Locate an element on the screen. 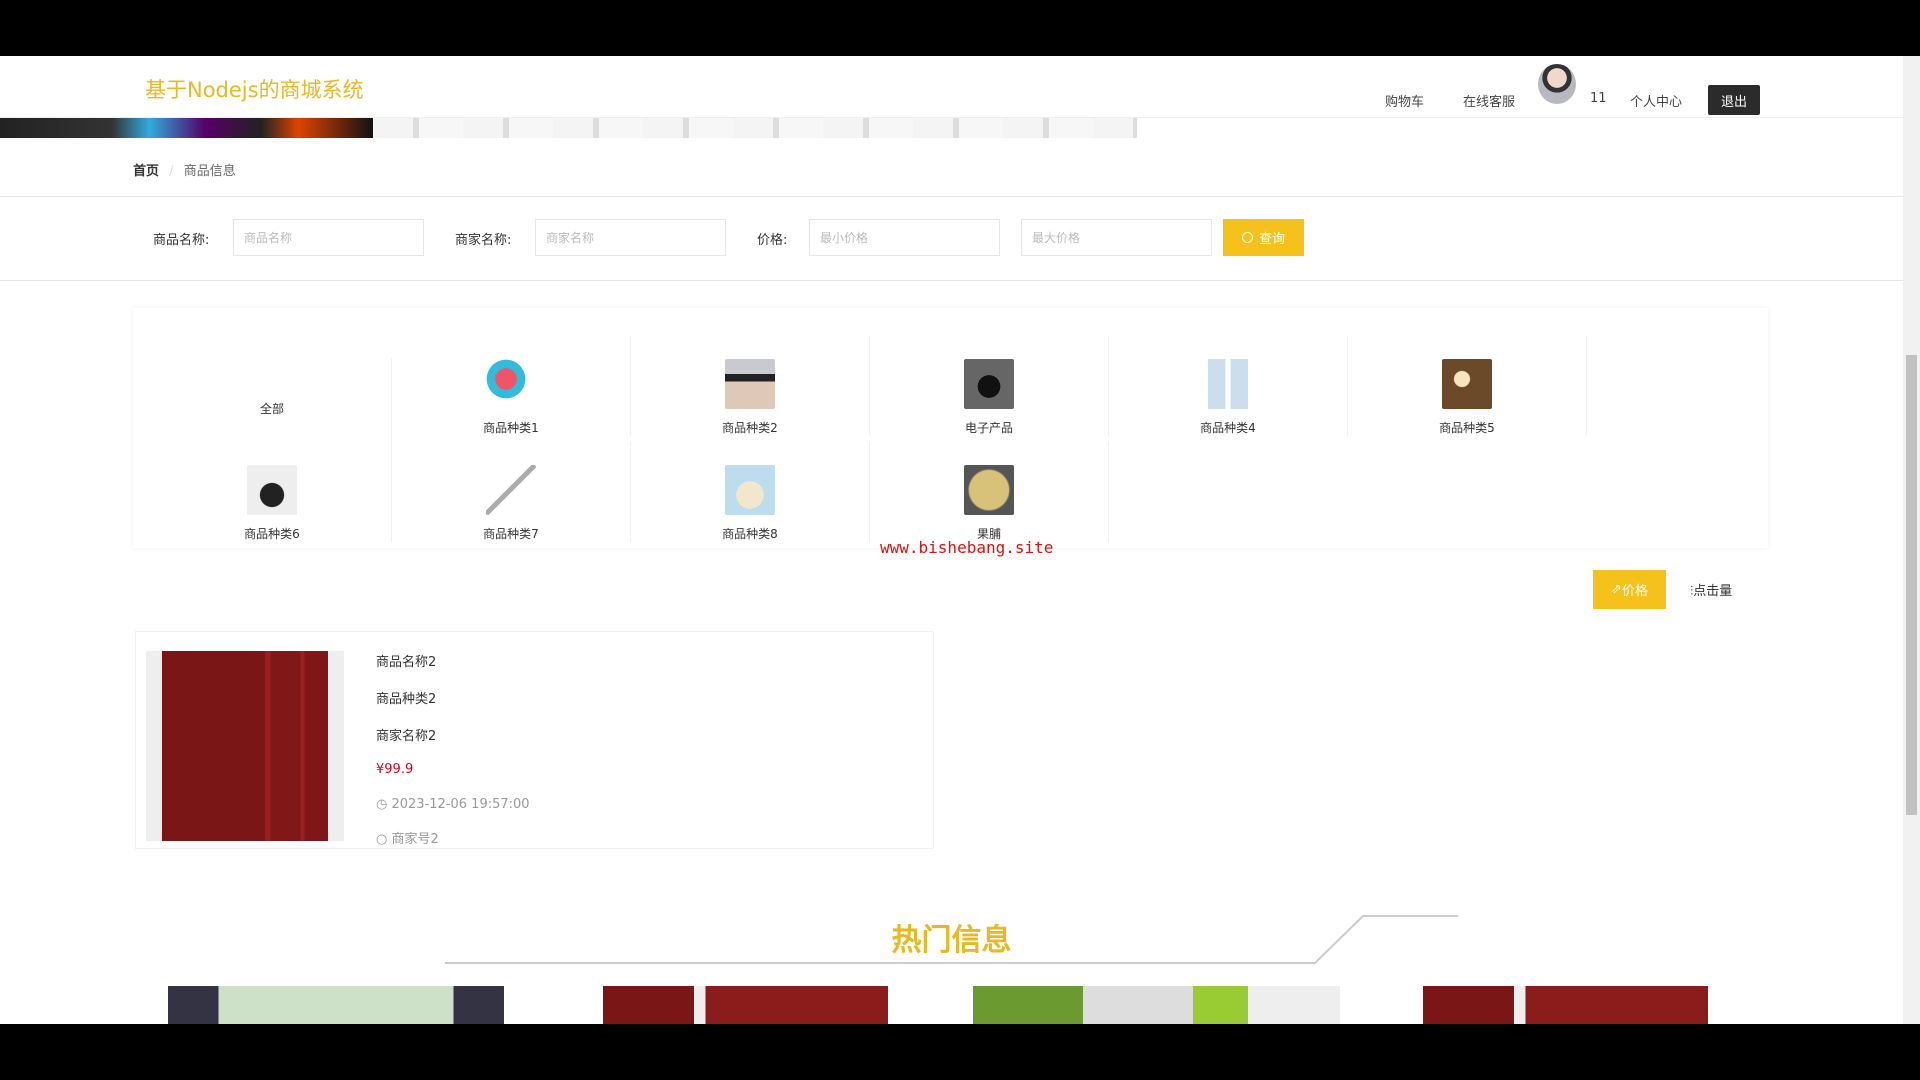 This screenshot has height=1080, width=1920. nav-cart: 购物车 is located at coordinates (1404, 100).